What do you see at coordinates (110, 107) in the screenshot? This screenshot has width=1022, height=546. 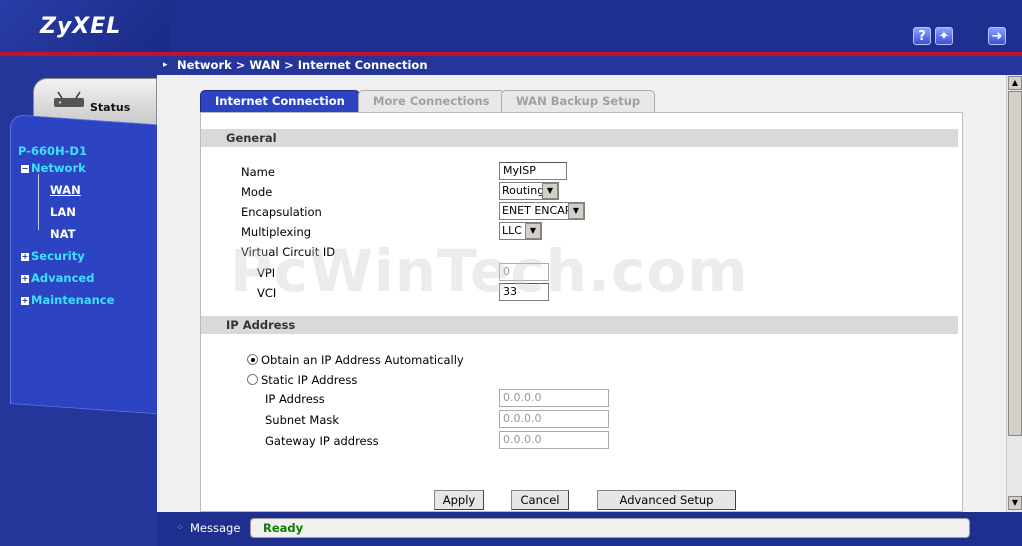 I see `status-label: Status` at bounding box center [110, 107].